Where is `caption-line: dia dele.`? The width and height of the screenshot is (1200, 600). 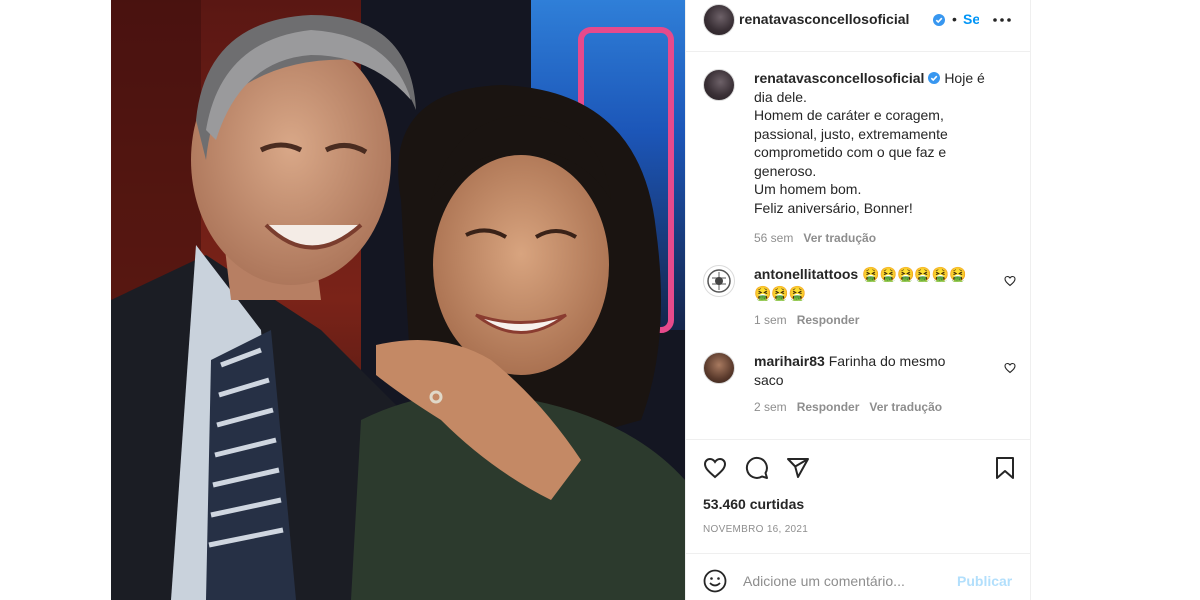
caption-line: dia dele. is located at coordinates (780, 96).